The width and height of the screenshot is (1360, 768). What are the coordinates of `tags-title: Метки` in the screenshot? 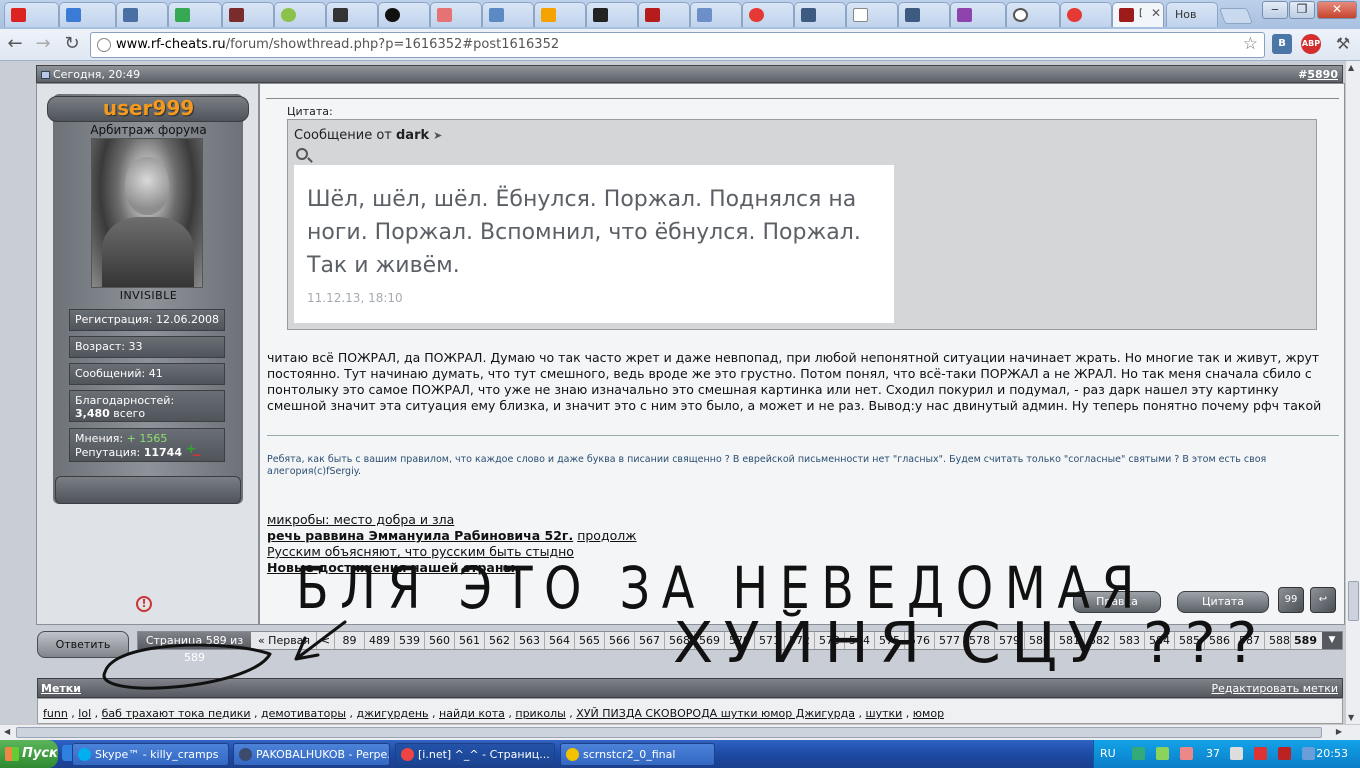 It's located at (61, 688).